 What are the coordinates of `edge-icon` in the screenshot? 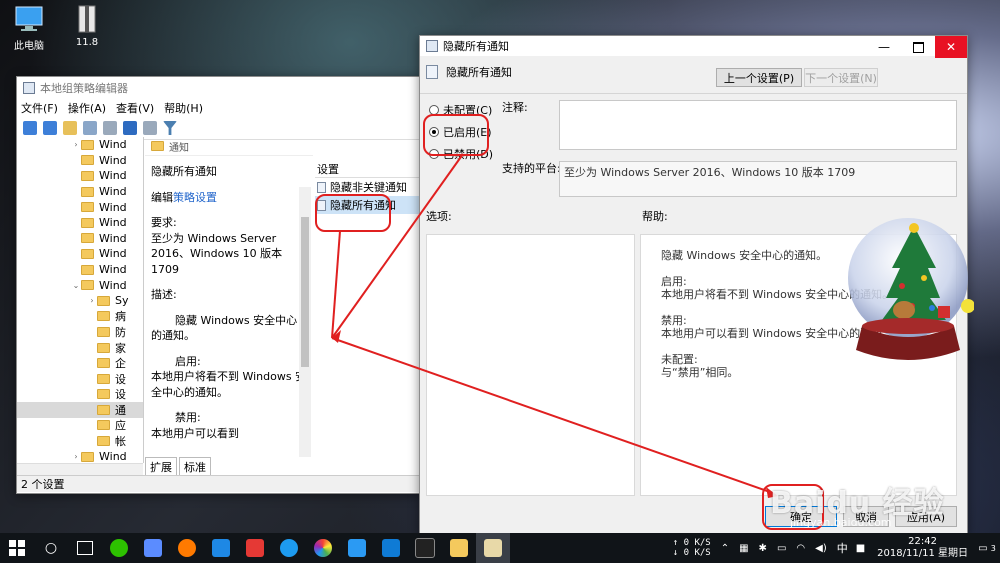 It's located at (289, 548).